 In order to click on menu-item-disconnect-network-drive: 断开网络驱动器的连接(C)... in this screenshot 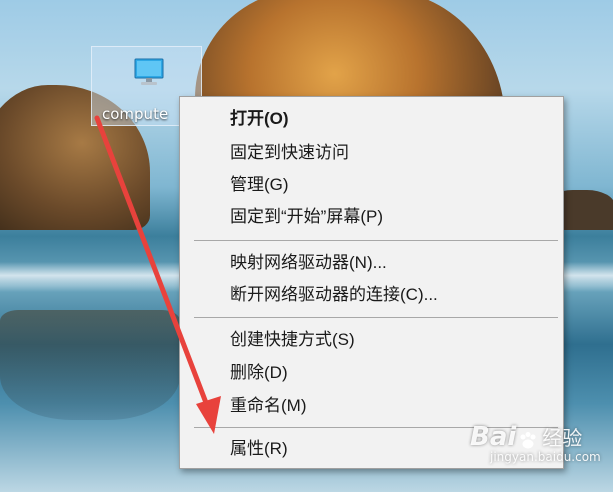, I will do `click(334, 295)`.